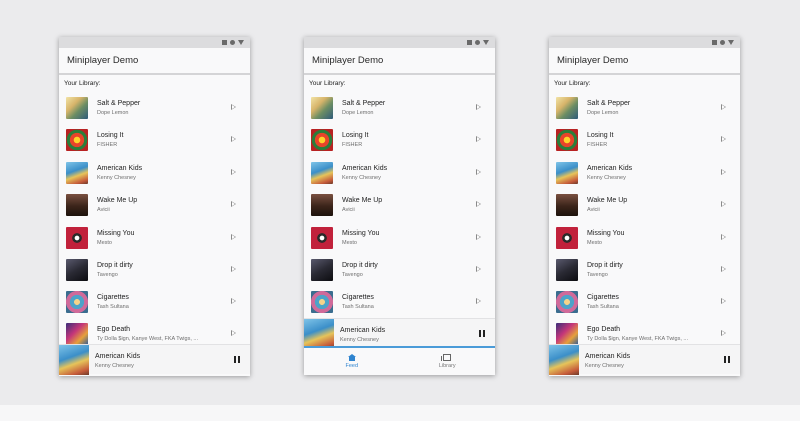 The width and height of the screenshot is (800, 421). What do you see at coordinates (119, 103) in the screenshot?
I see `track-title: Salt & Pepper` at bounding box center [119, 103].